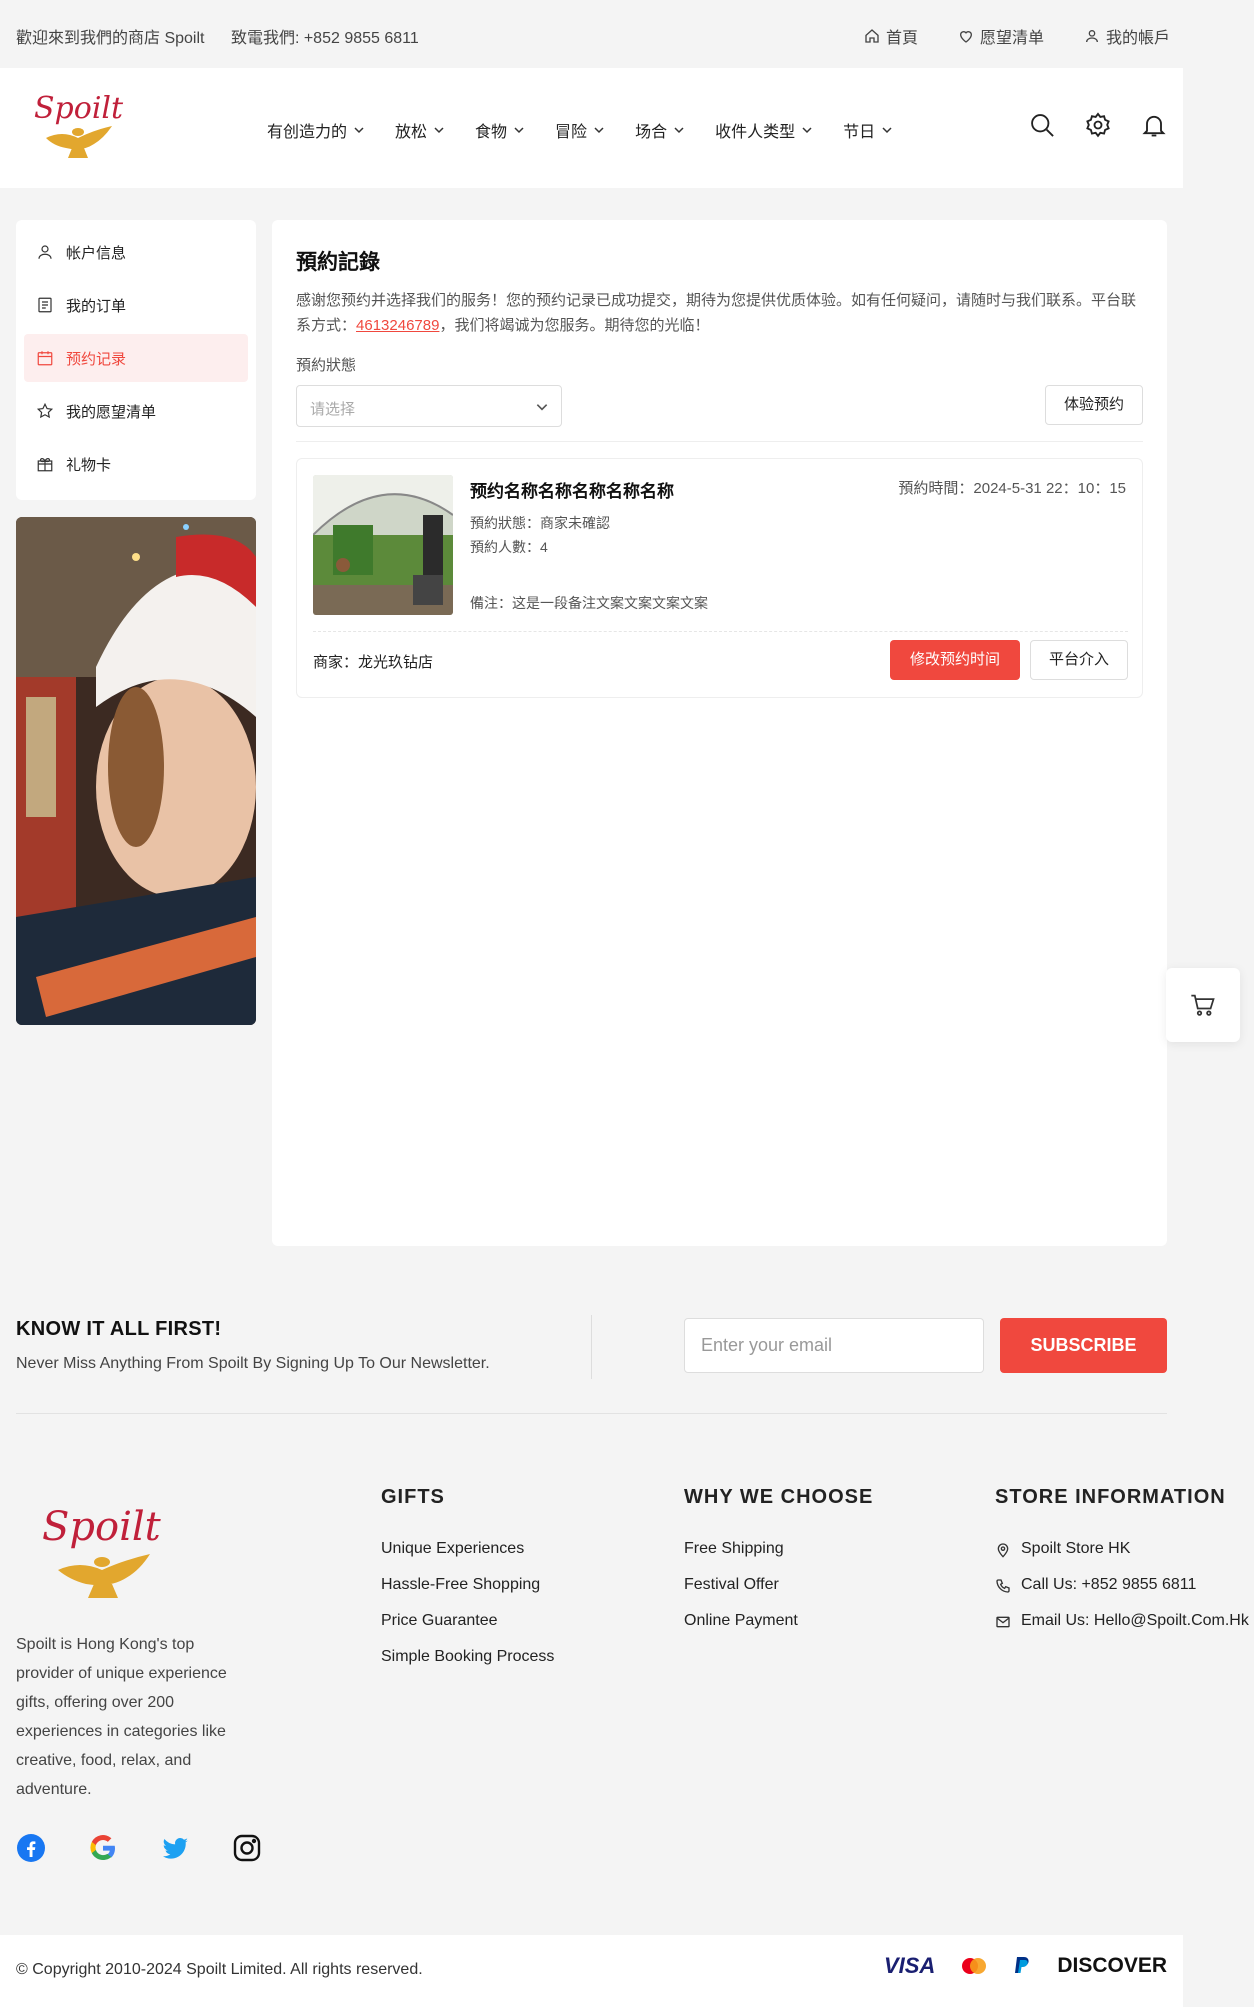 The height and width of the screenshot is (2007, 1254). Describe the element at coordinates (136, 464) in the screenshot. I see `sidebar-item-gift-card: 礼物卡` at that location.